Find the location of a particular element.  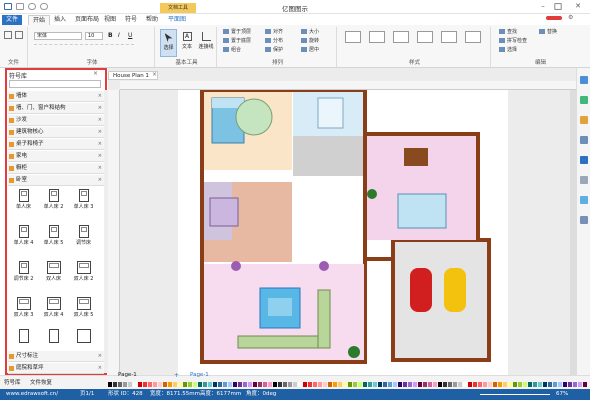

shape-double-bed: 双人床 is located at coordinates (53, 272).